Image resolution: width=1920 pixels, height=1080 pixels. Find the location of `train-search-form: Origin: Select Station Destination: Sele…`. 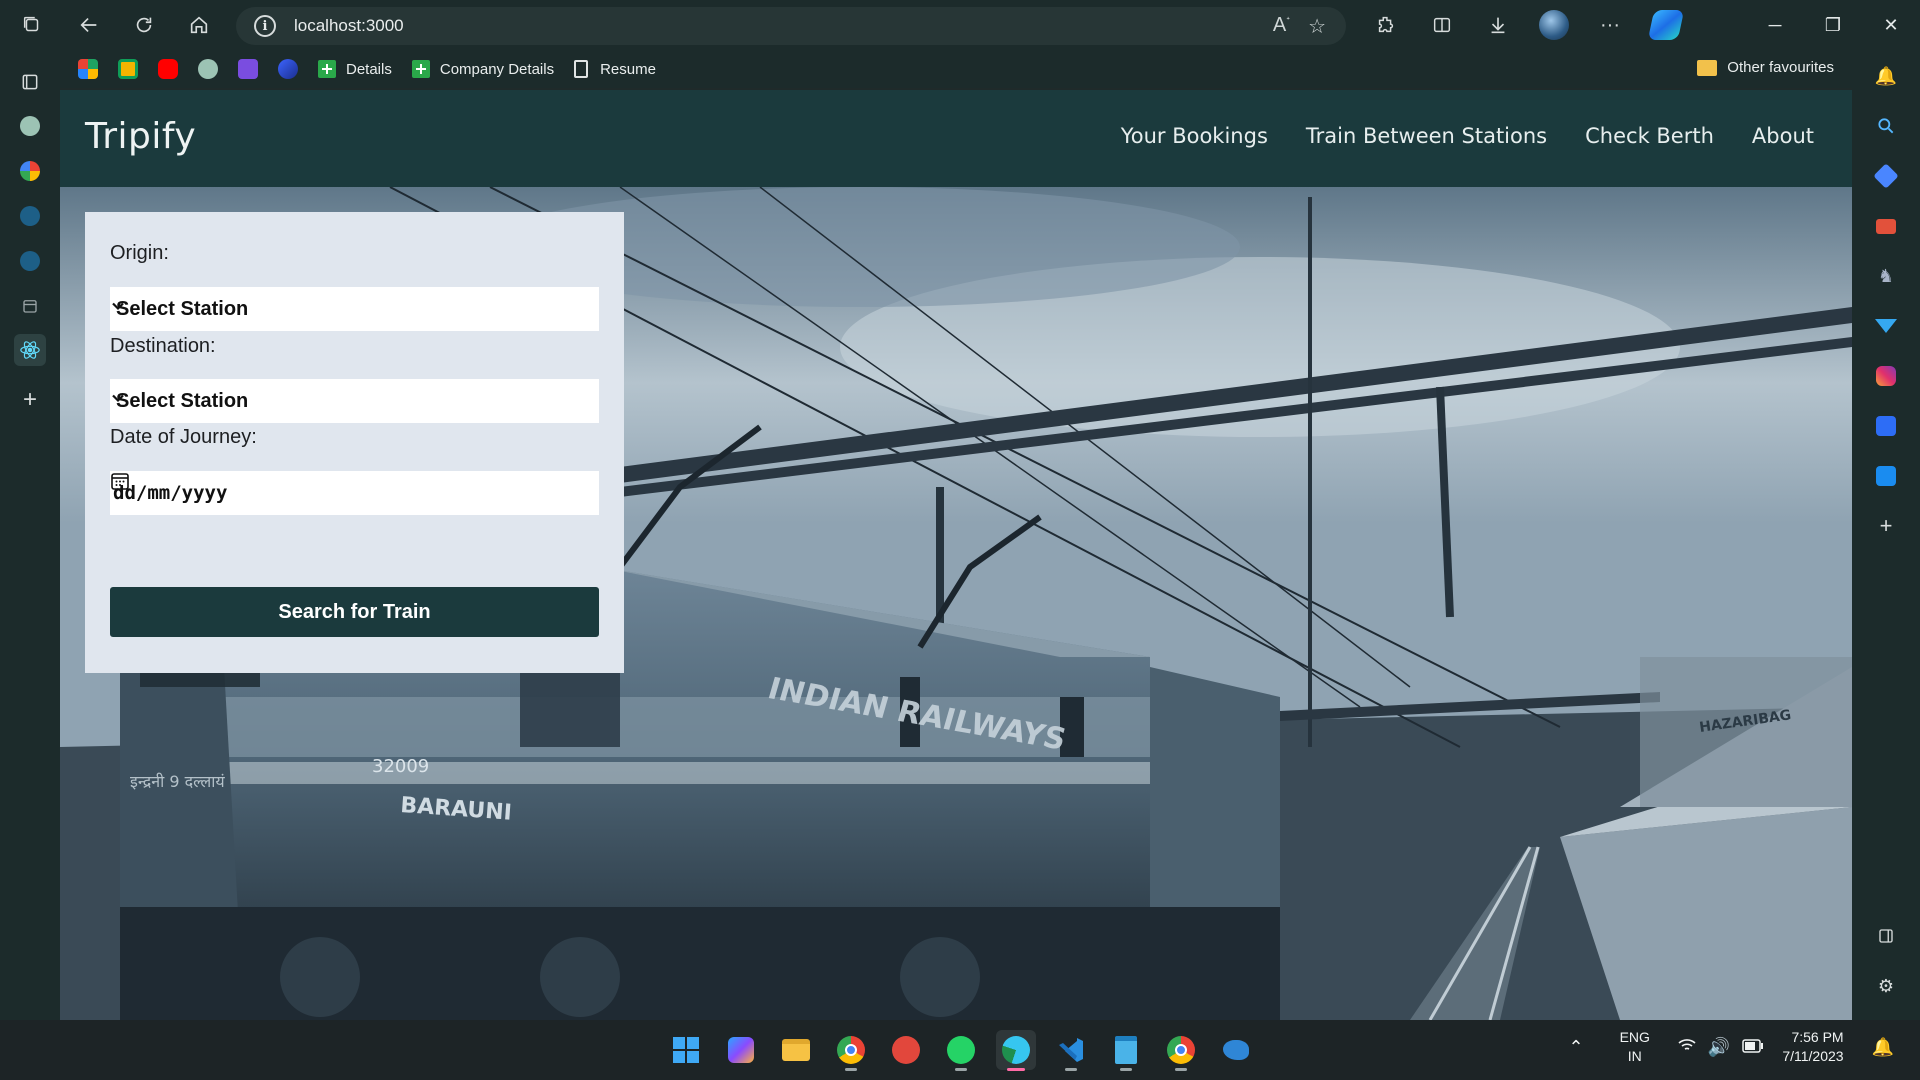

train-search-form: Origin: Select Station Destination: Sele… is located at coordinates (354, 442).